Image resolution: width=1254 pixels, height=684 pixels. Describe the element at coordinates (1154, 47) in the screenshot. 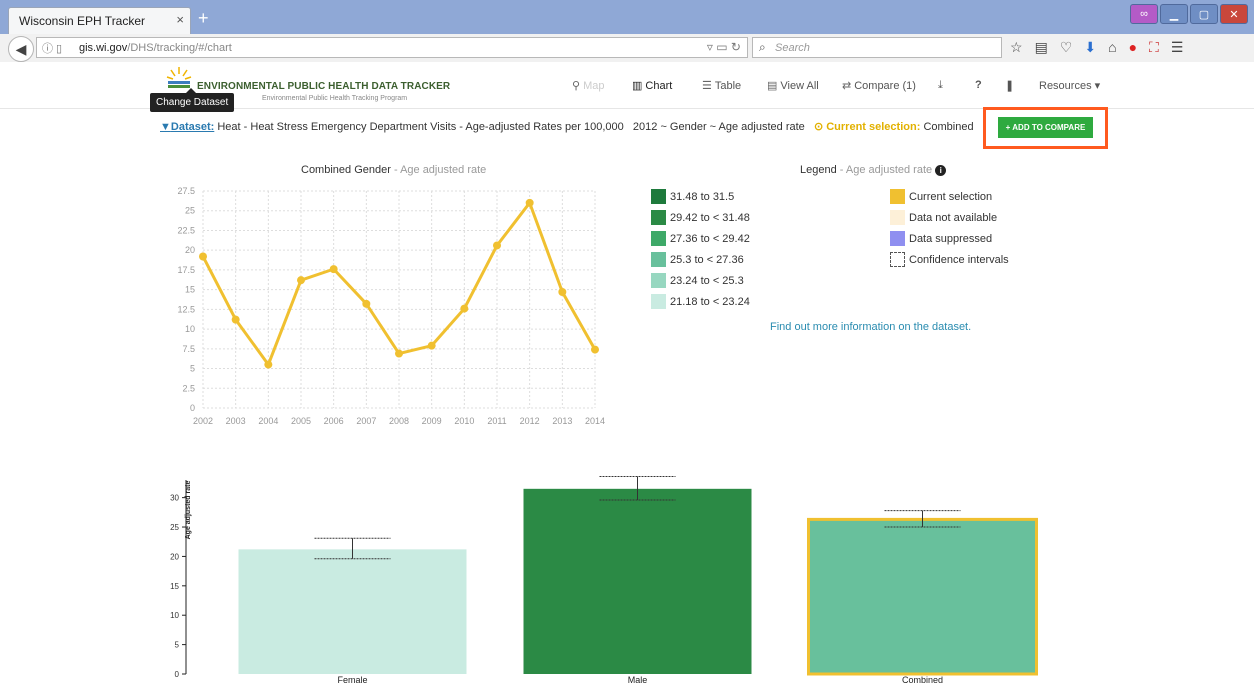

I see `translate-icon: ⛶` at that location.